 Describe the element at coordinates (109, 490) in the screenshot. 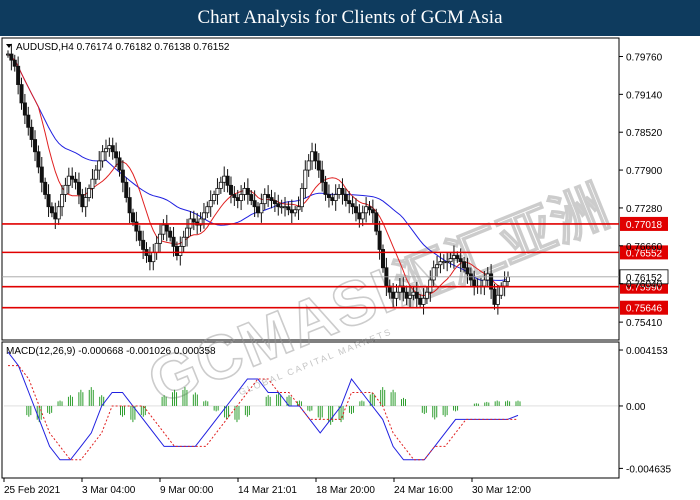

I see `time-tick-label: 3 Mar 04:00` at that location.